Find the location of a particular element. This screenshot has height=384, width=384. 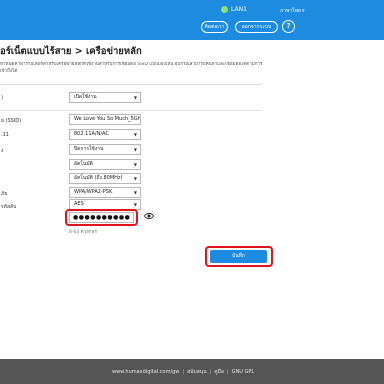

field-label-wireless: ) is located at coordinates (2, 98).